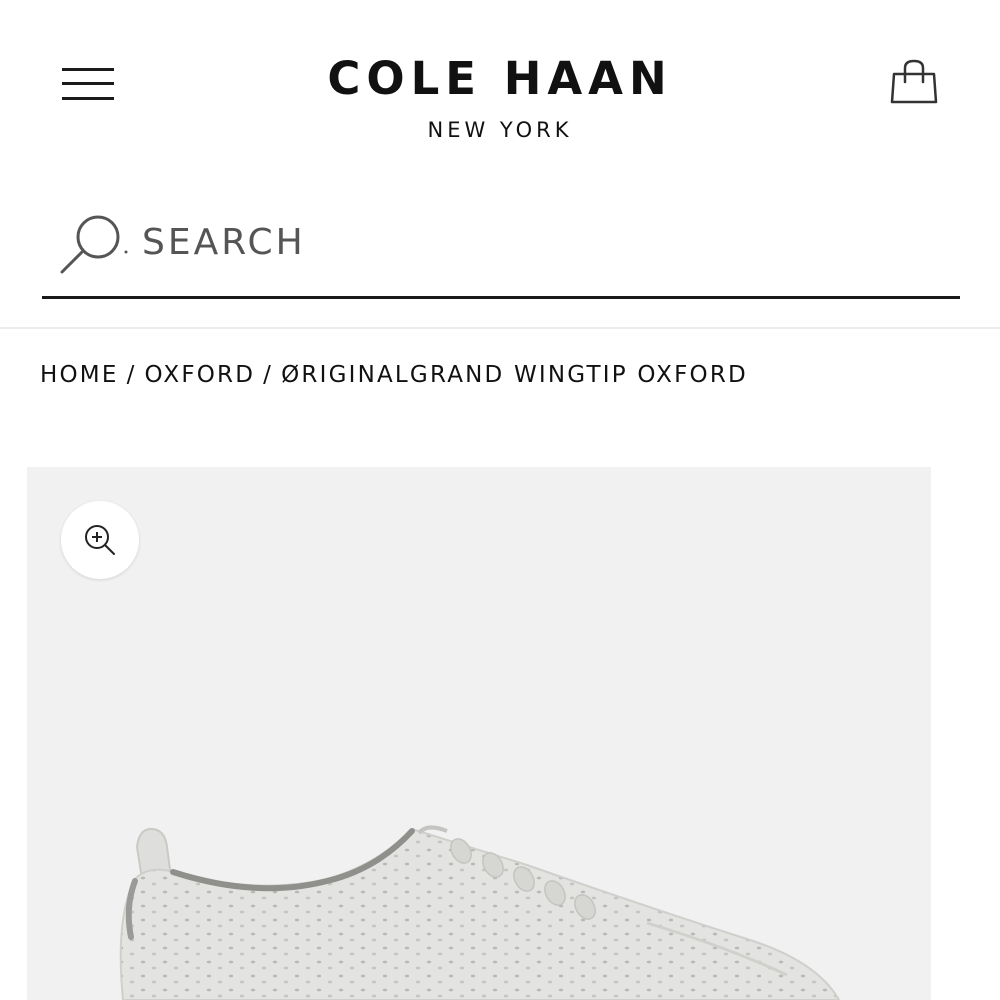 Image resolution: width=1000 pixels, height=1000 pixels. I want to click on shopping-bag-icon, so click(914, 81).